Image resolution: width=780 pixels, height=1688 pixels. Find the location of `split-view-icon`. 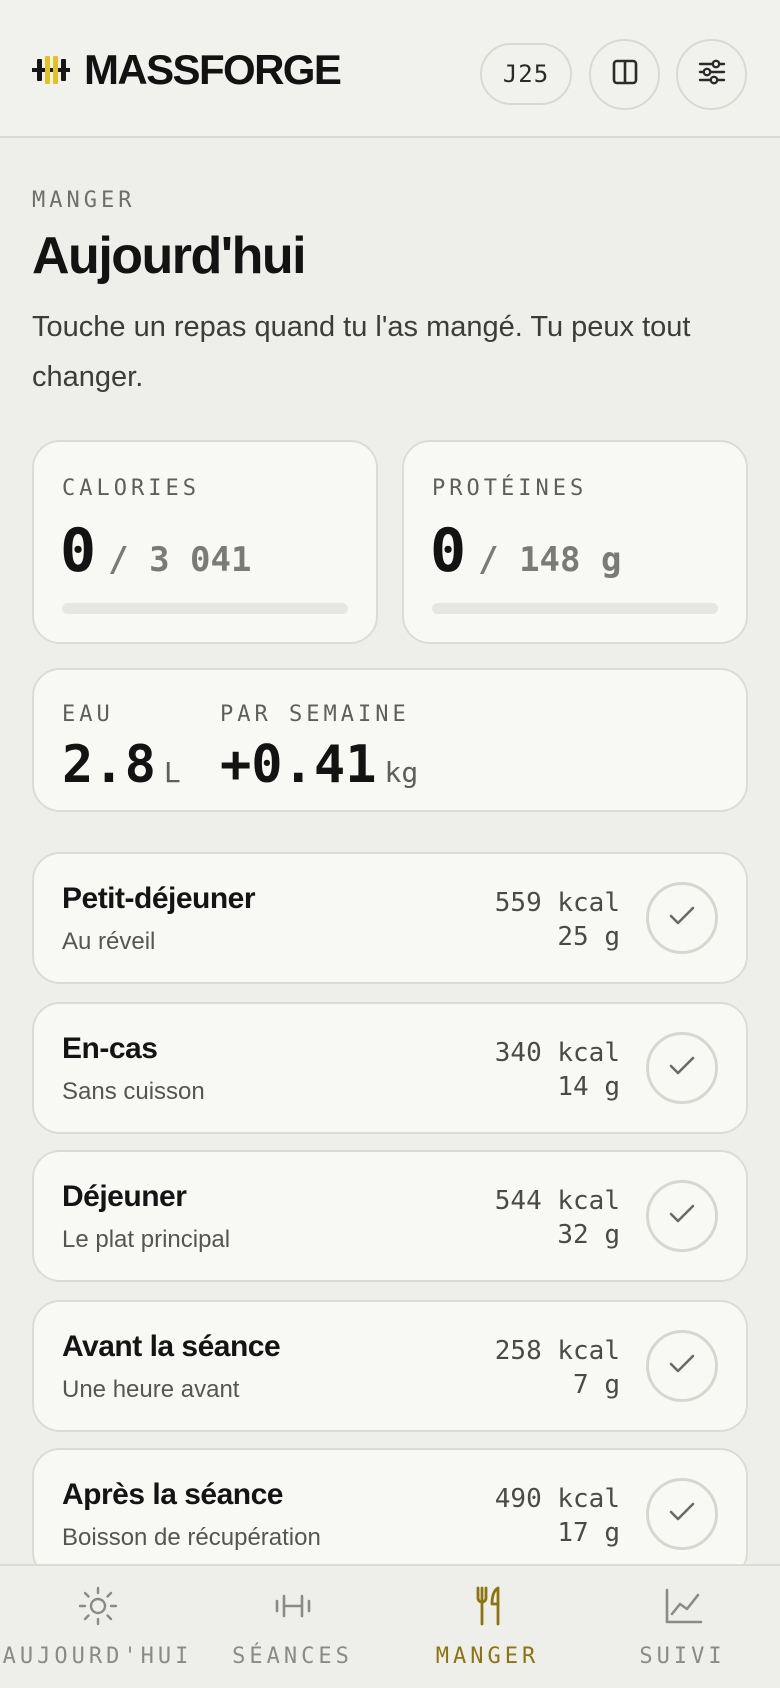

split-view-icon is located at coordinates (625, 74).